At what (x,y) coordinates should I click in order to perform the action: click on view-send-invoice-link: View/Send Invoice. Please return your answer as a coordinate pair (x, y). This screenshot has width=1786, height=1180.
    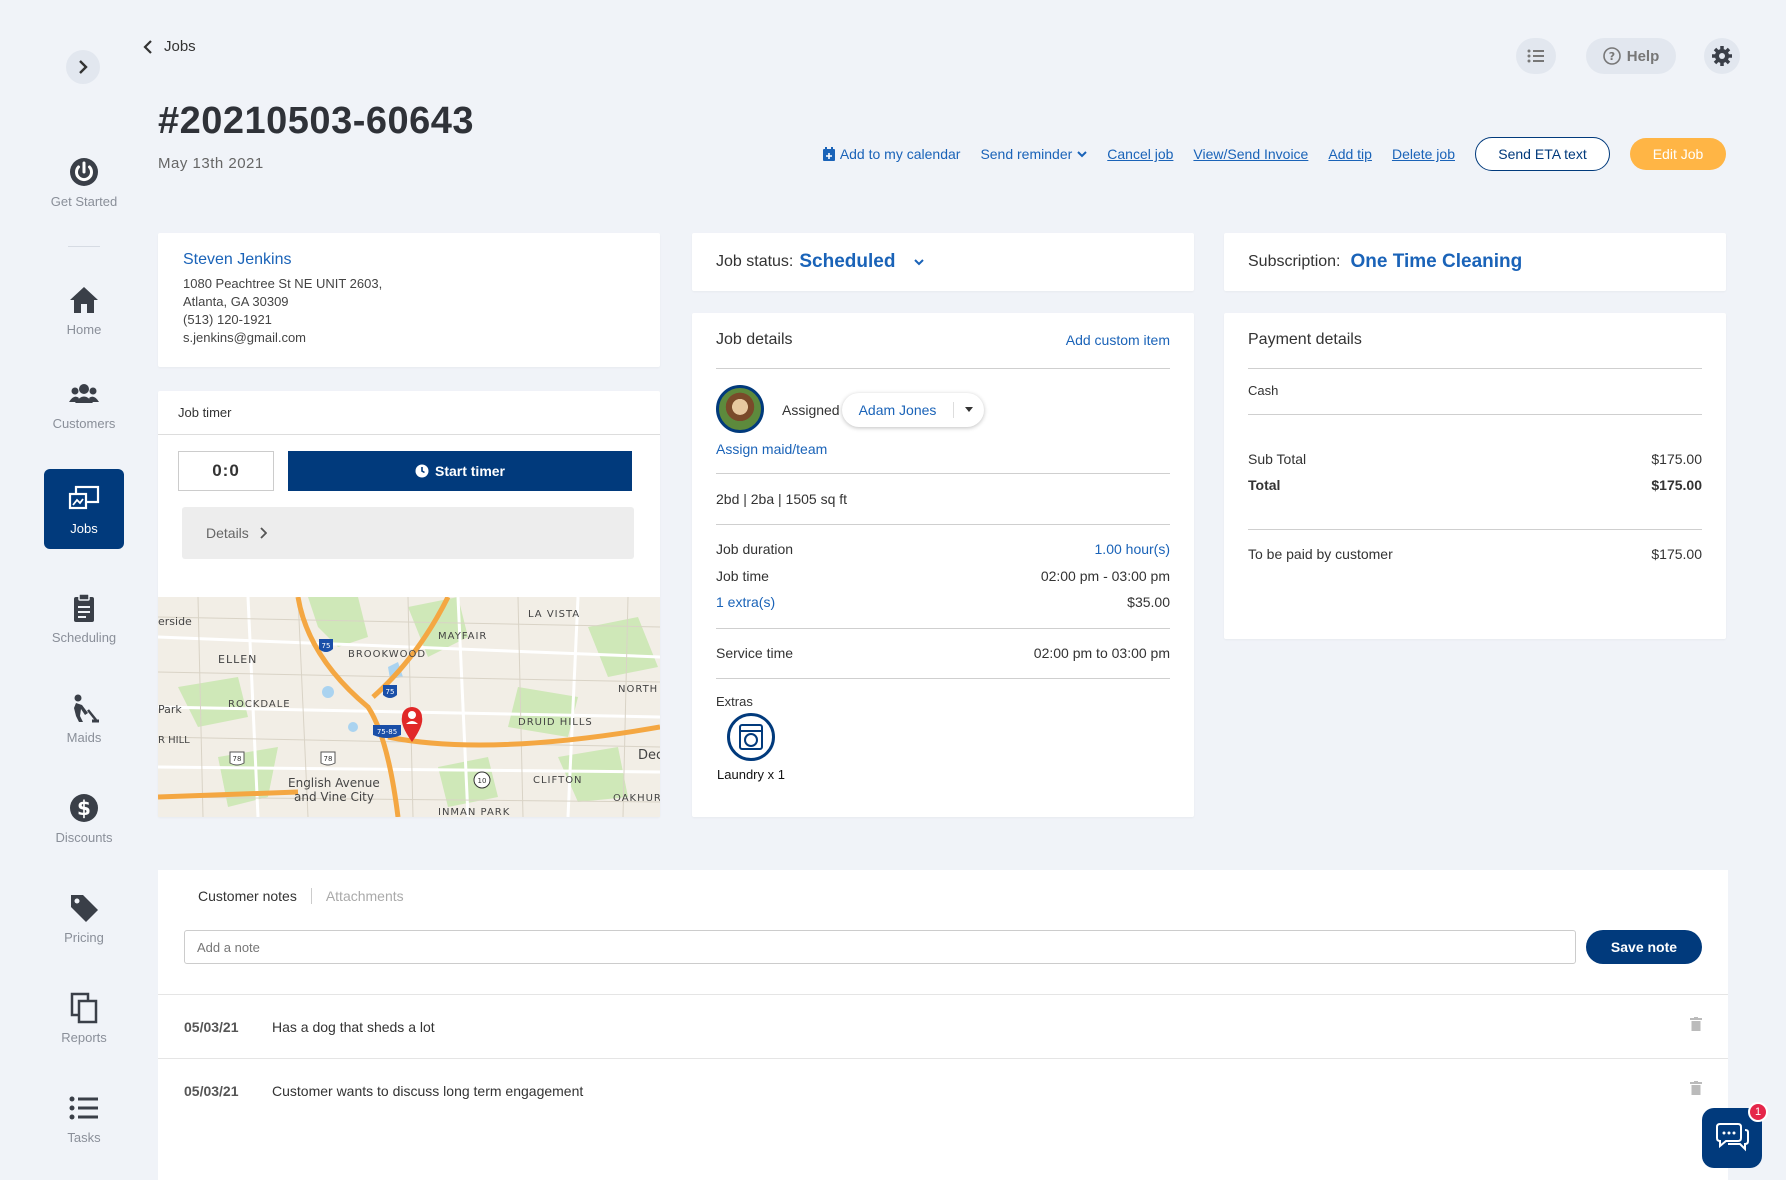
    Looking at the image, I should click on (1250, 154).